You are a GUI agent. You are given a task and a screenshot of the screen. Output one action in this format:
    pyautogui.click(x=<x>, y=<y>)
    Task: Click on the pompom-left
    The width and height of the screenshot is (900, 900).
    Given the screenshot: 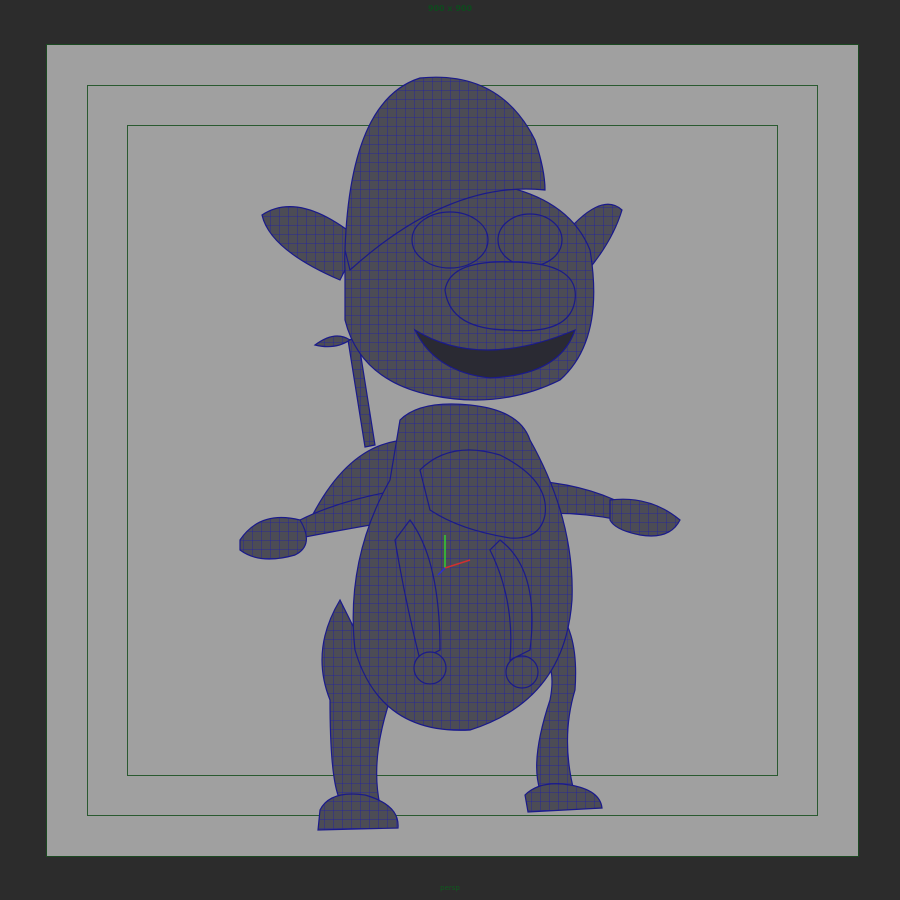 What is the action you would take?
    pyautogui.click(x=430, y=668)
    